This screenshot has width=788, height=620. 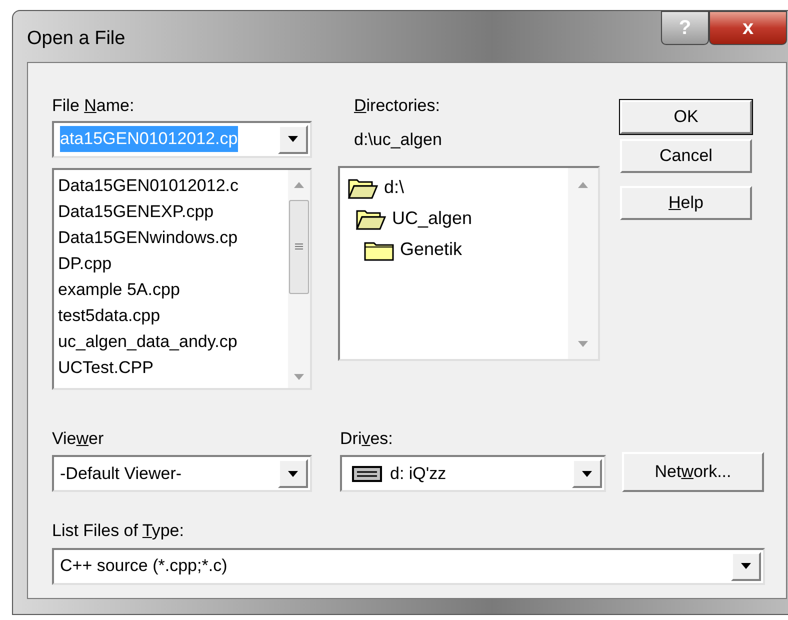 I want to click on file-list: Data15GEN01012012.c Data15GENEXP.cpp Data15GENwindows.cp DP.cpp example 5A.cpp test5data.cpp uc_algen_data_andy.cp UCTest.CPP, so click(x=182, y=279).